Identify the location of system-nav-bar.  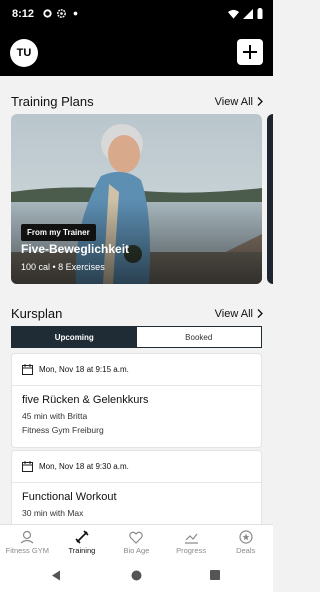
(136, 576).